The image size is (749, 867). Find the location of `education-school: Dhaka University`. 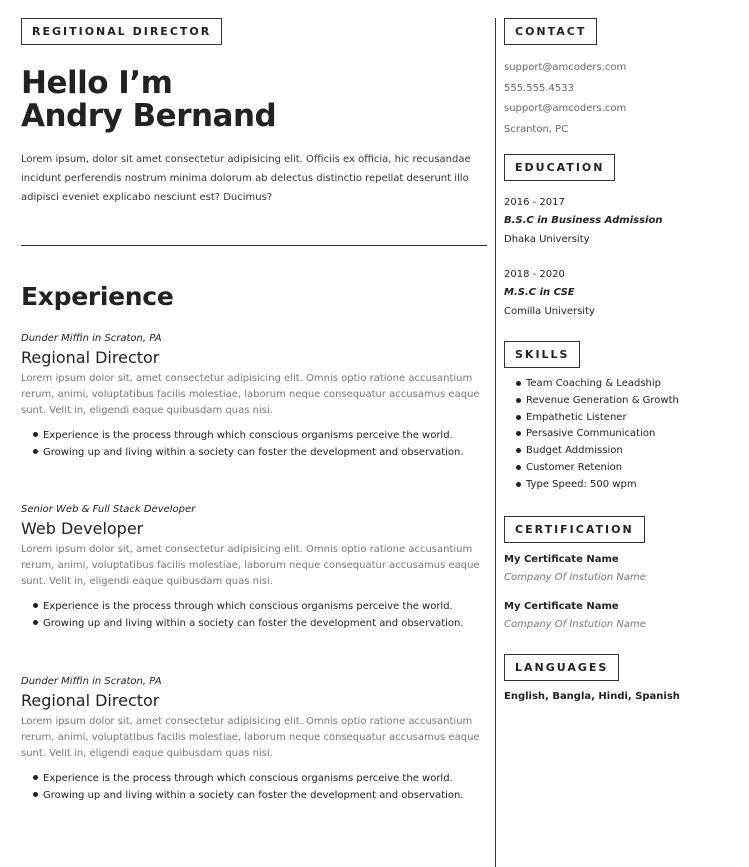

education-school: Dhaka University is located at coordinates (547, 239).